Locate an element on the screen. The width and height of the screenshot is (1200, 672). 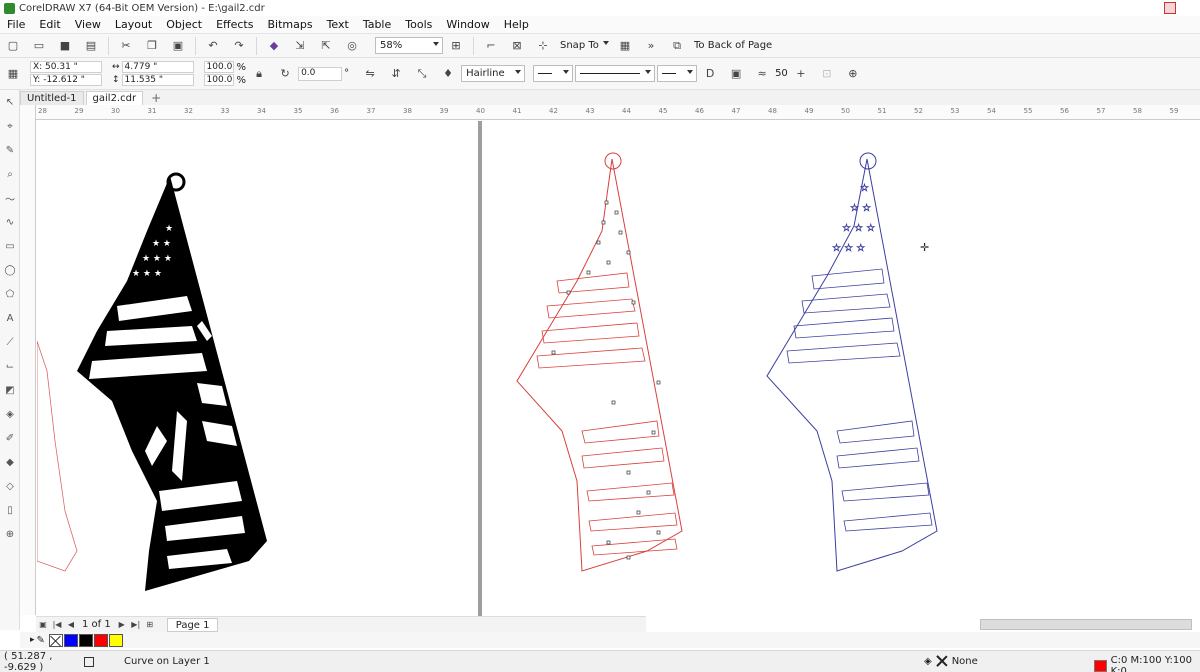
freehand-tool-icon: 〜 is located at coordinates (10, 198).